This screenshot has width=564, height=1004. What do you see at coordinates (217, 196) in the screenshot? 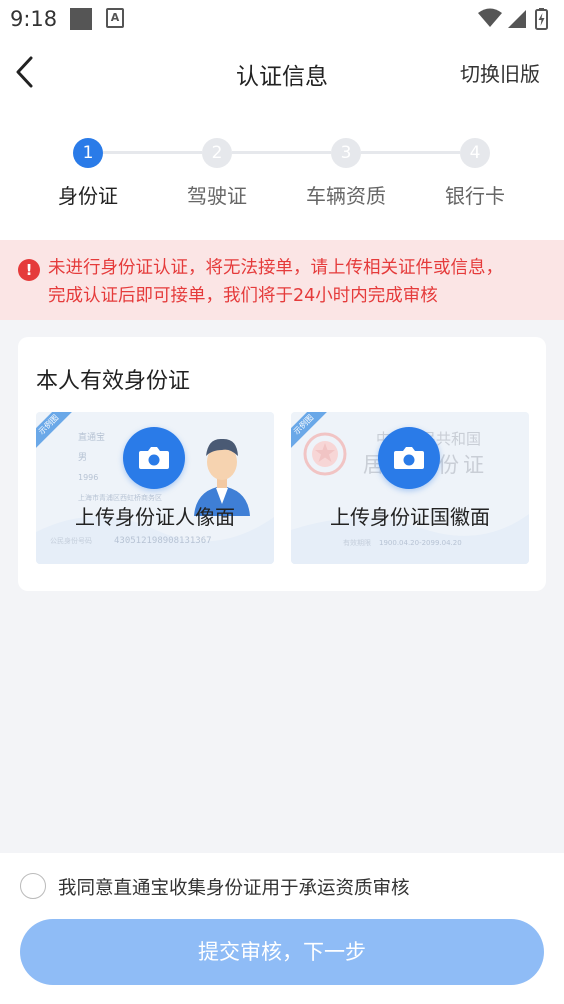
I see `step-2-label: 驾驶证` at bounding box center [217, 196].